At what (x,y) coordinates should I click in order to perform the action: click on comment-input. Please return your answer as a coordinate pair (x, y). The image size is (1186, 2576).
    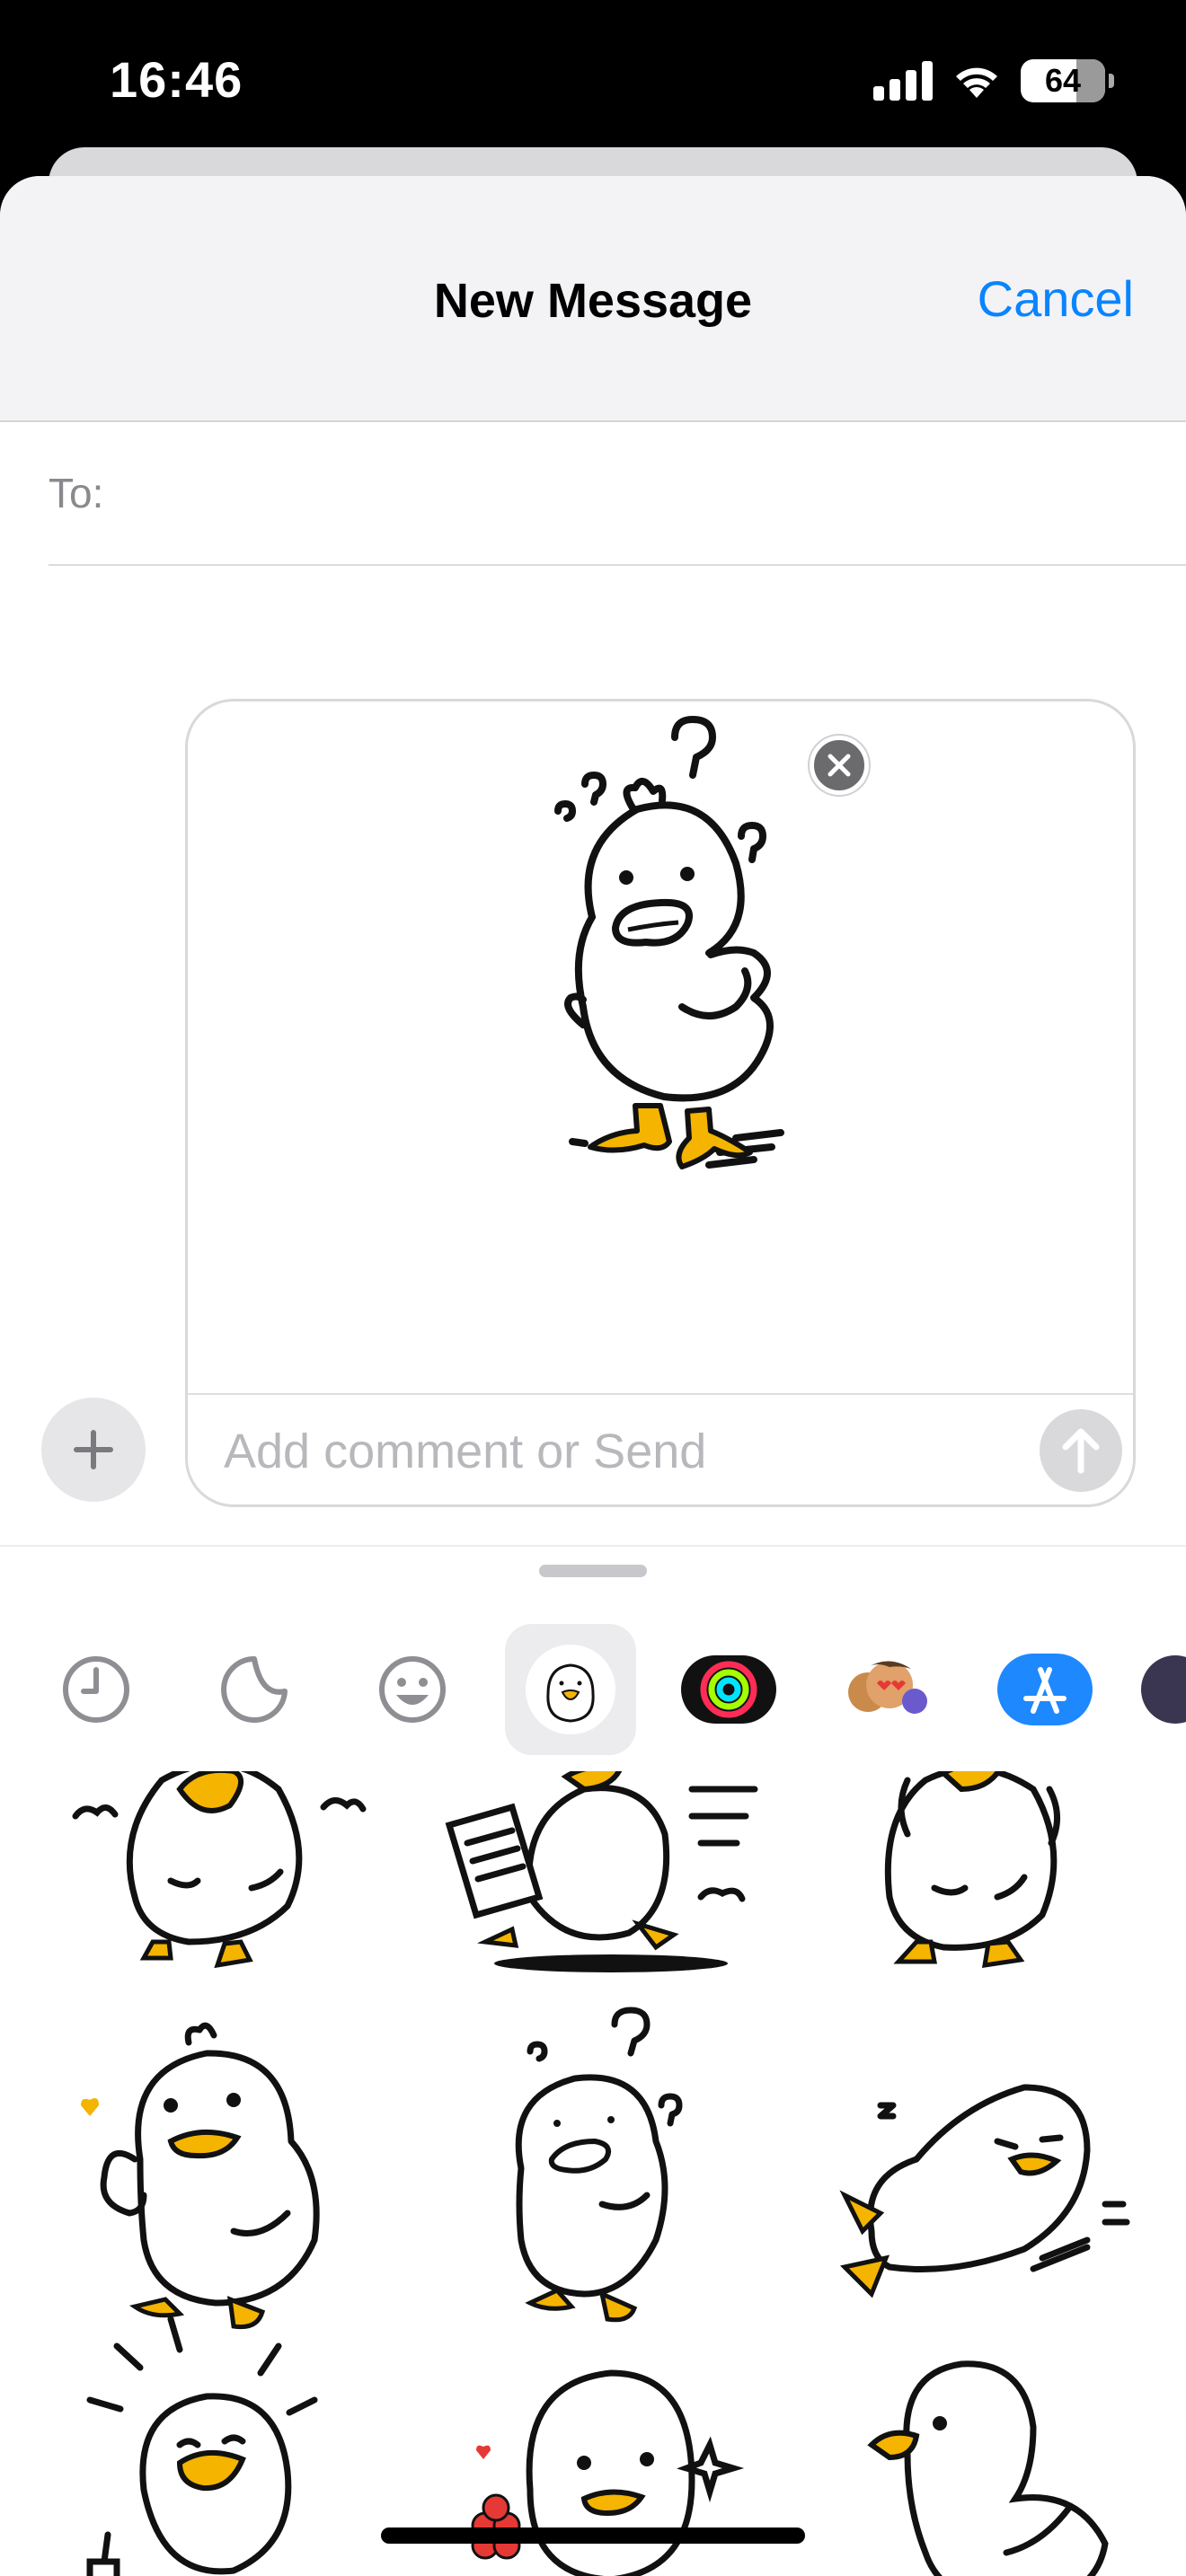
    Looking at the image, I should click on (583, 1451).